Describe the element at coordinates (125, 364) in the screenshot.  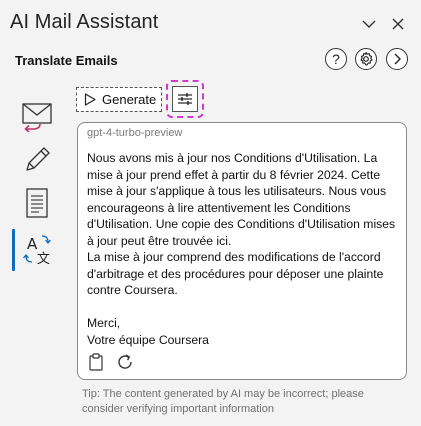
I see `refresh-icon` at that location.